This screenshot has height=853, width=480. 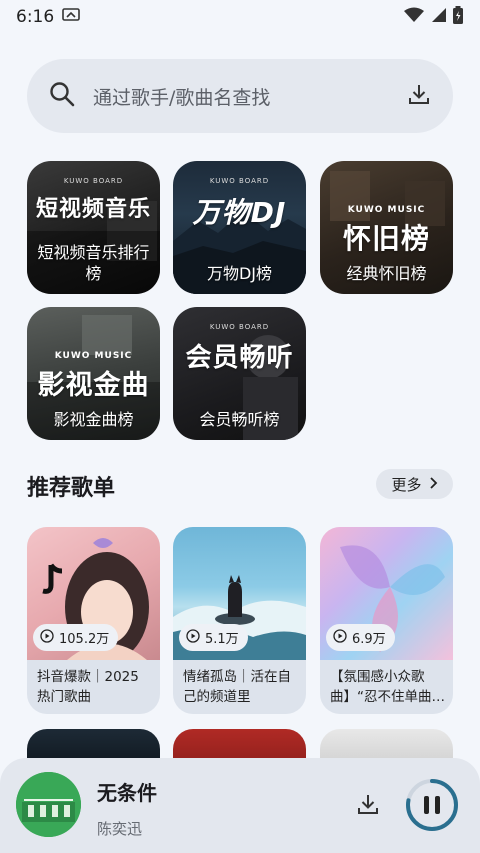 What do you see at coordinates (239, 273) in the screenshot?
I see `rank-label: 万物DJ榜` at bounding box center [239, 273].